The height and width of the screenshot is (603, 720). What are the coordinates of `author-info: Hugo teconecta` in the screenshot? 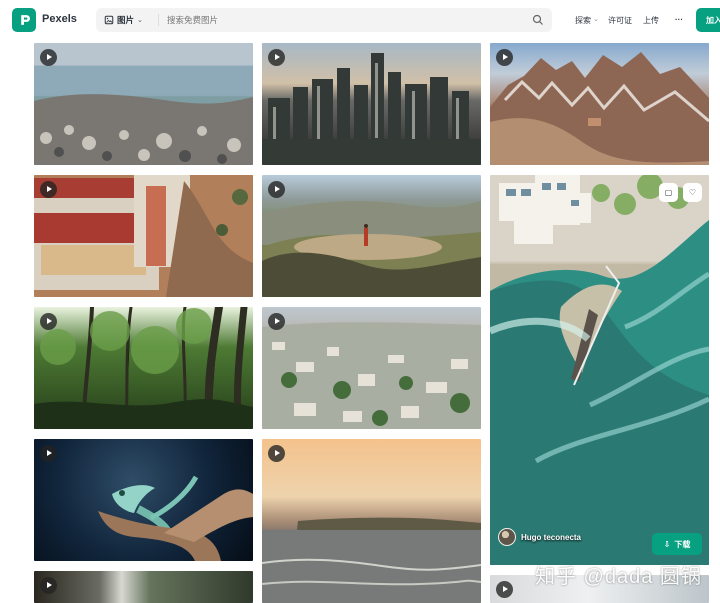 It's located at (539, 537).